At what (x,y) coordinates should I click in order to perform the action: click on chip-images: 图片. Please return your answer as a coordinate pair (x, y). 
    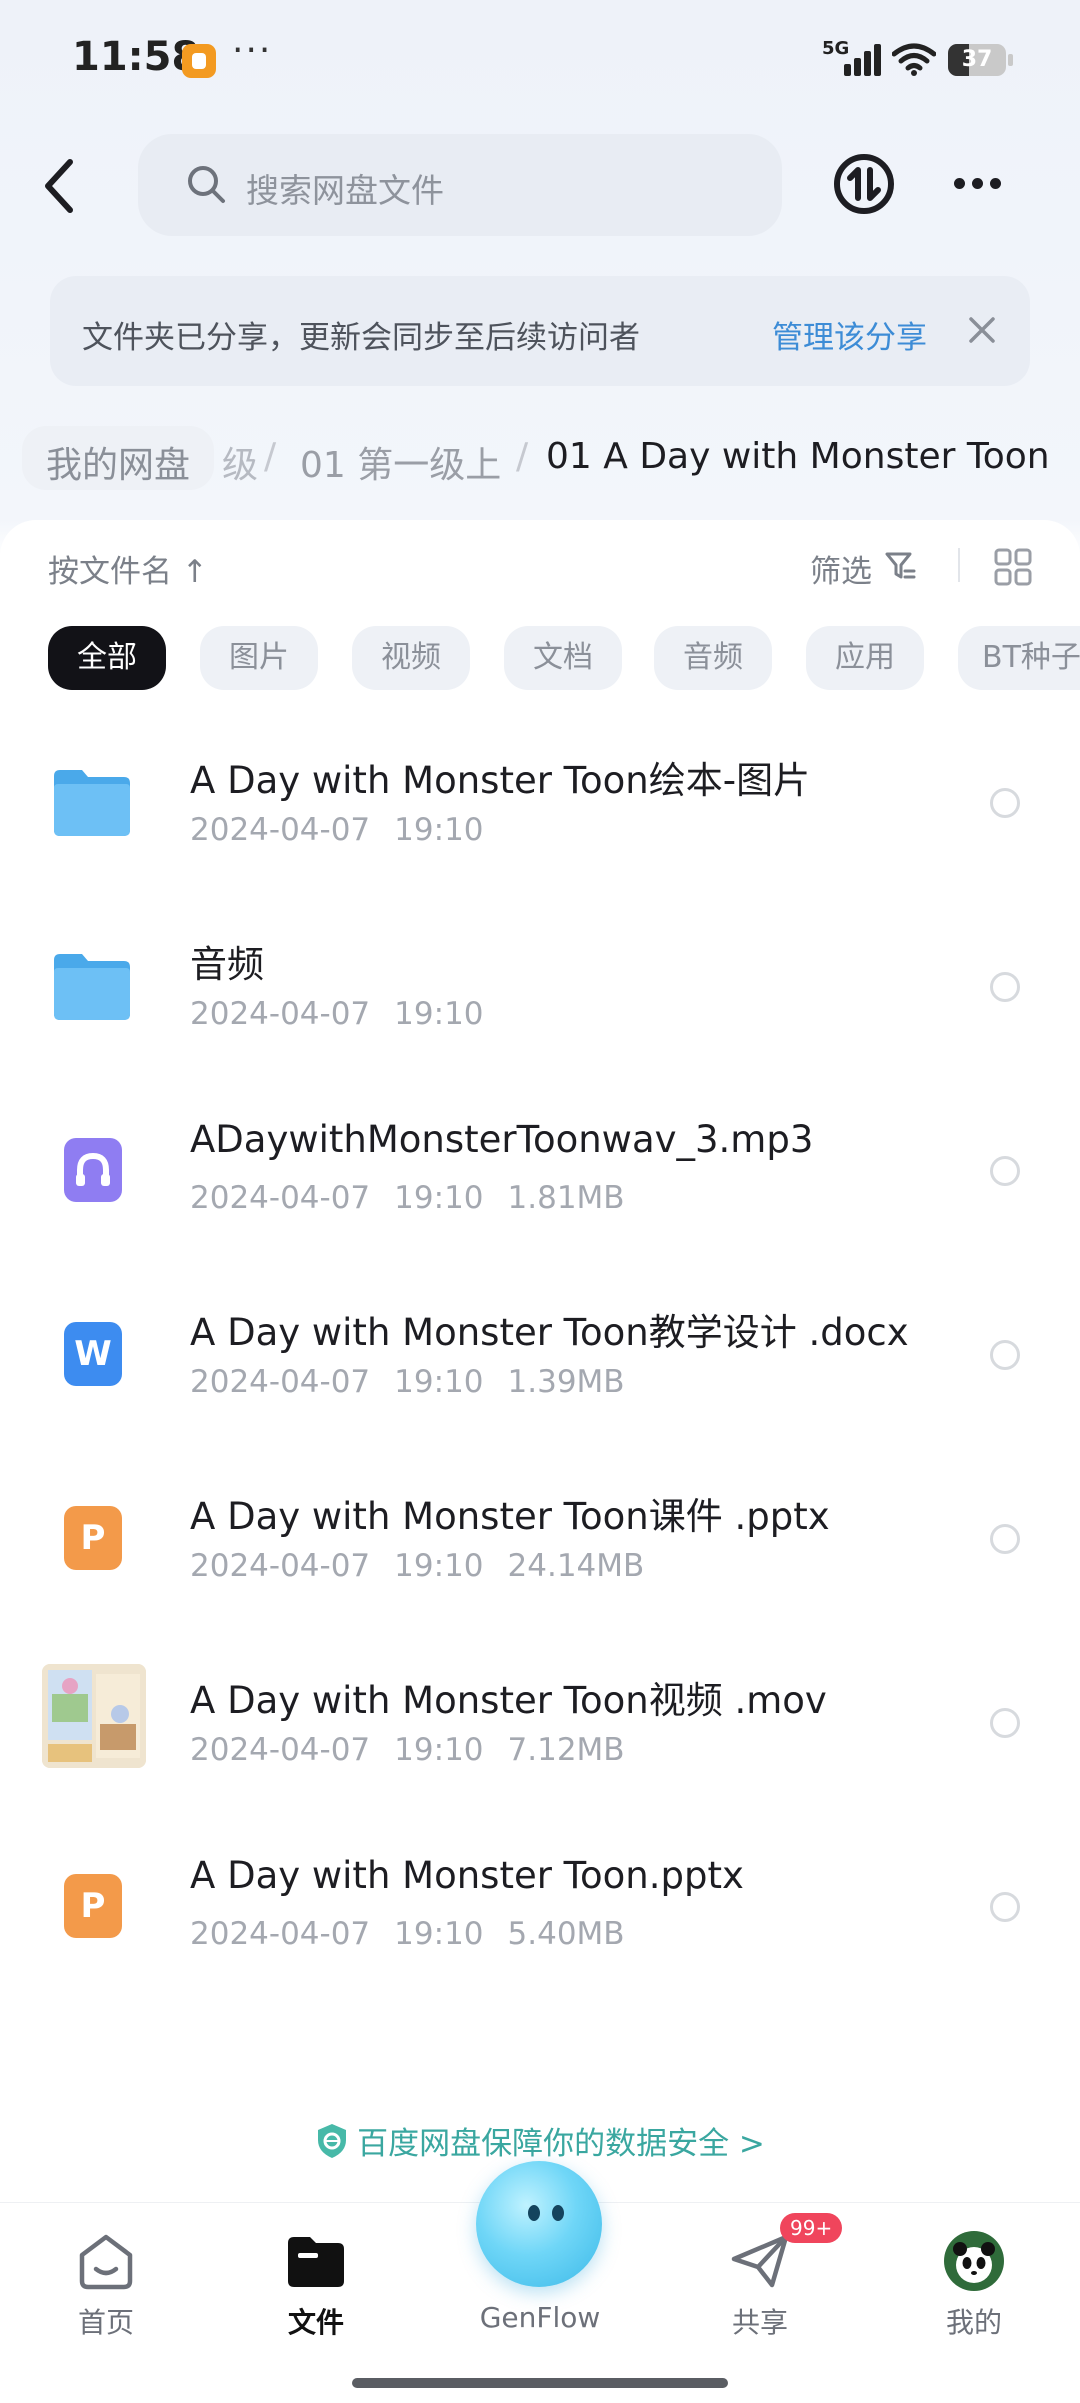
    Looking at the image, I should click on (259, 658).